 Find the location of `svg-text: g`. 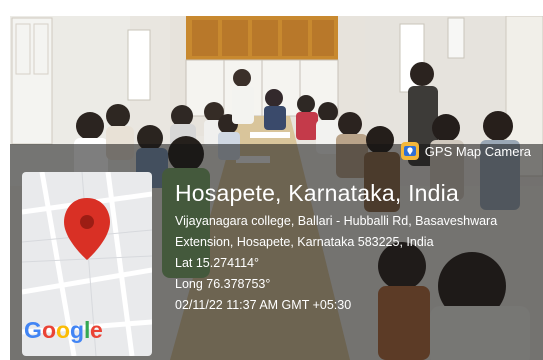

svg-text: g is located at coordinates (77, 330).